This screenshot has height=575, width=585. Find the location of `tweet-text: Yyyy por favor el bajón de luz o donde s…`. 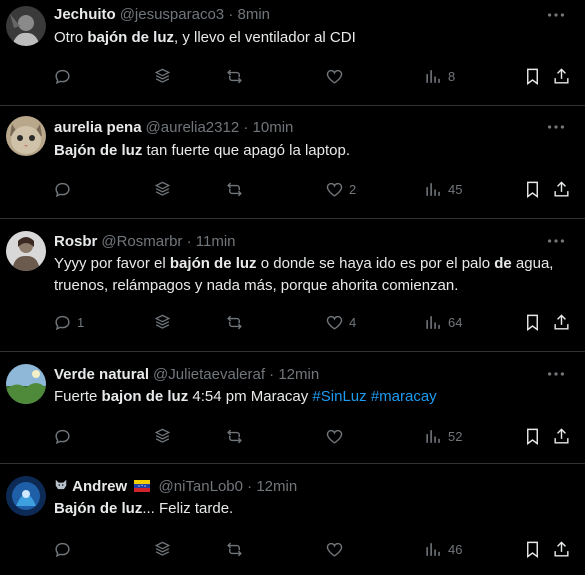

tweet-text: Yyyy por favor el bajón de luz o donde s… is located at coordinates (312, 275).